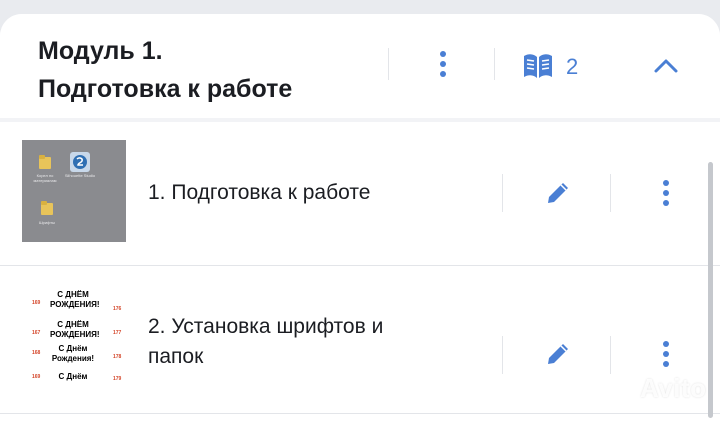  Describe the element at coordinates (47, 222) in the screenshot. I see `desktop-label: Шрифты` at that location.